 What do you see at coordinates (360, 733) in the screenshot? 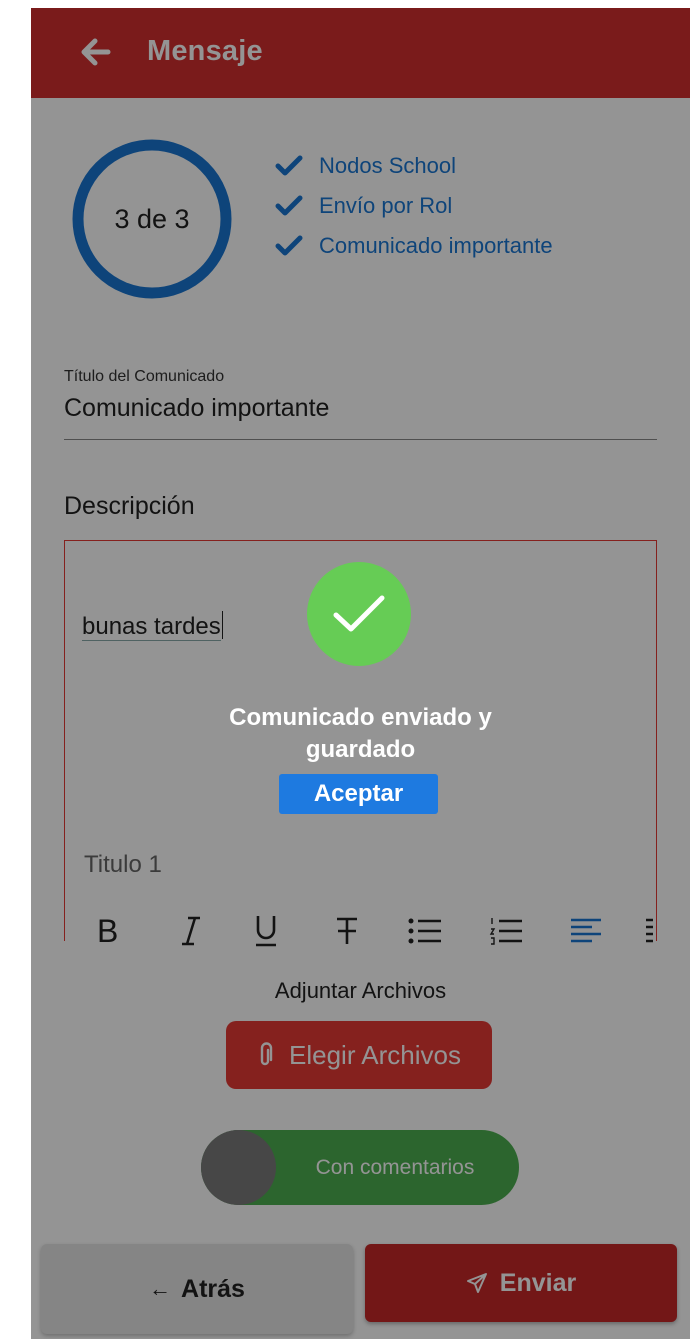
I see `success-message: Comunicado enviado y guardado` at bounding box center [360, 733].